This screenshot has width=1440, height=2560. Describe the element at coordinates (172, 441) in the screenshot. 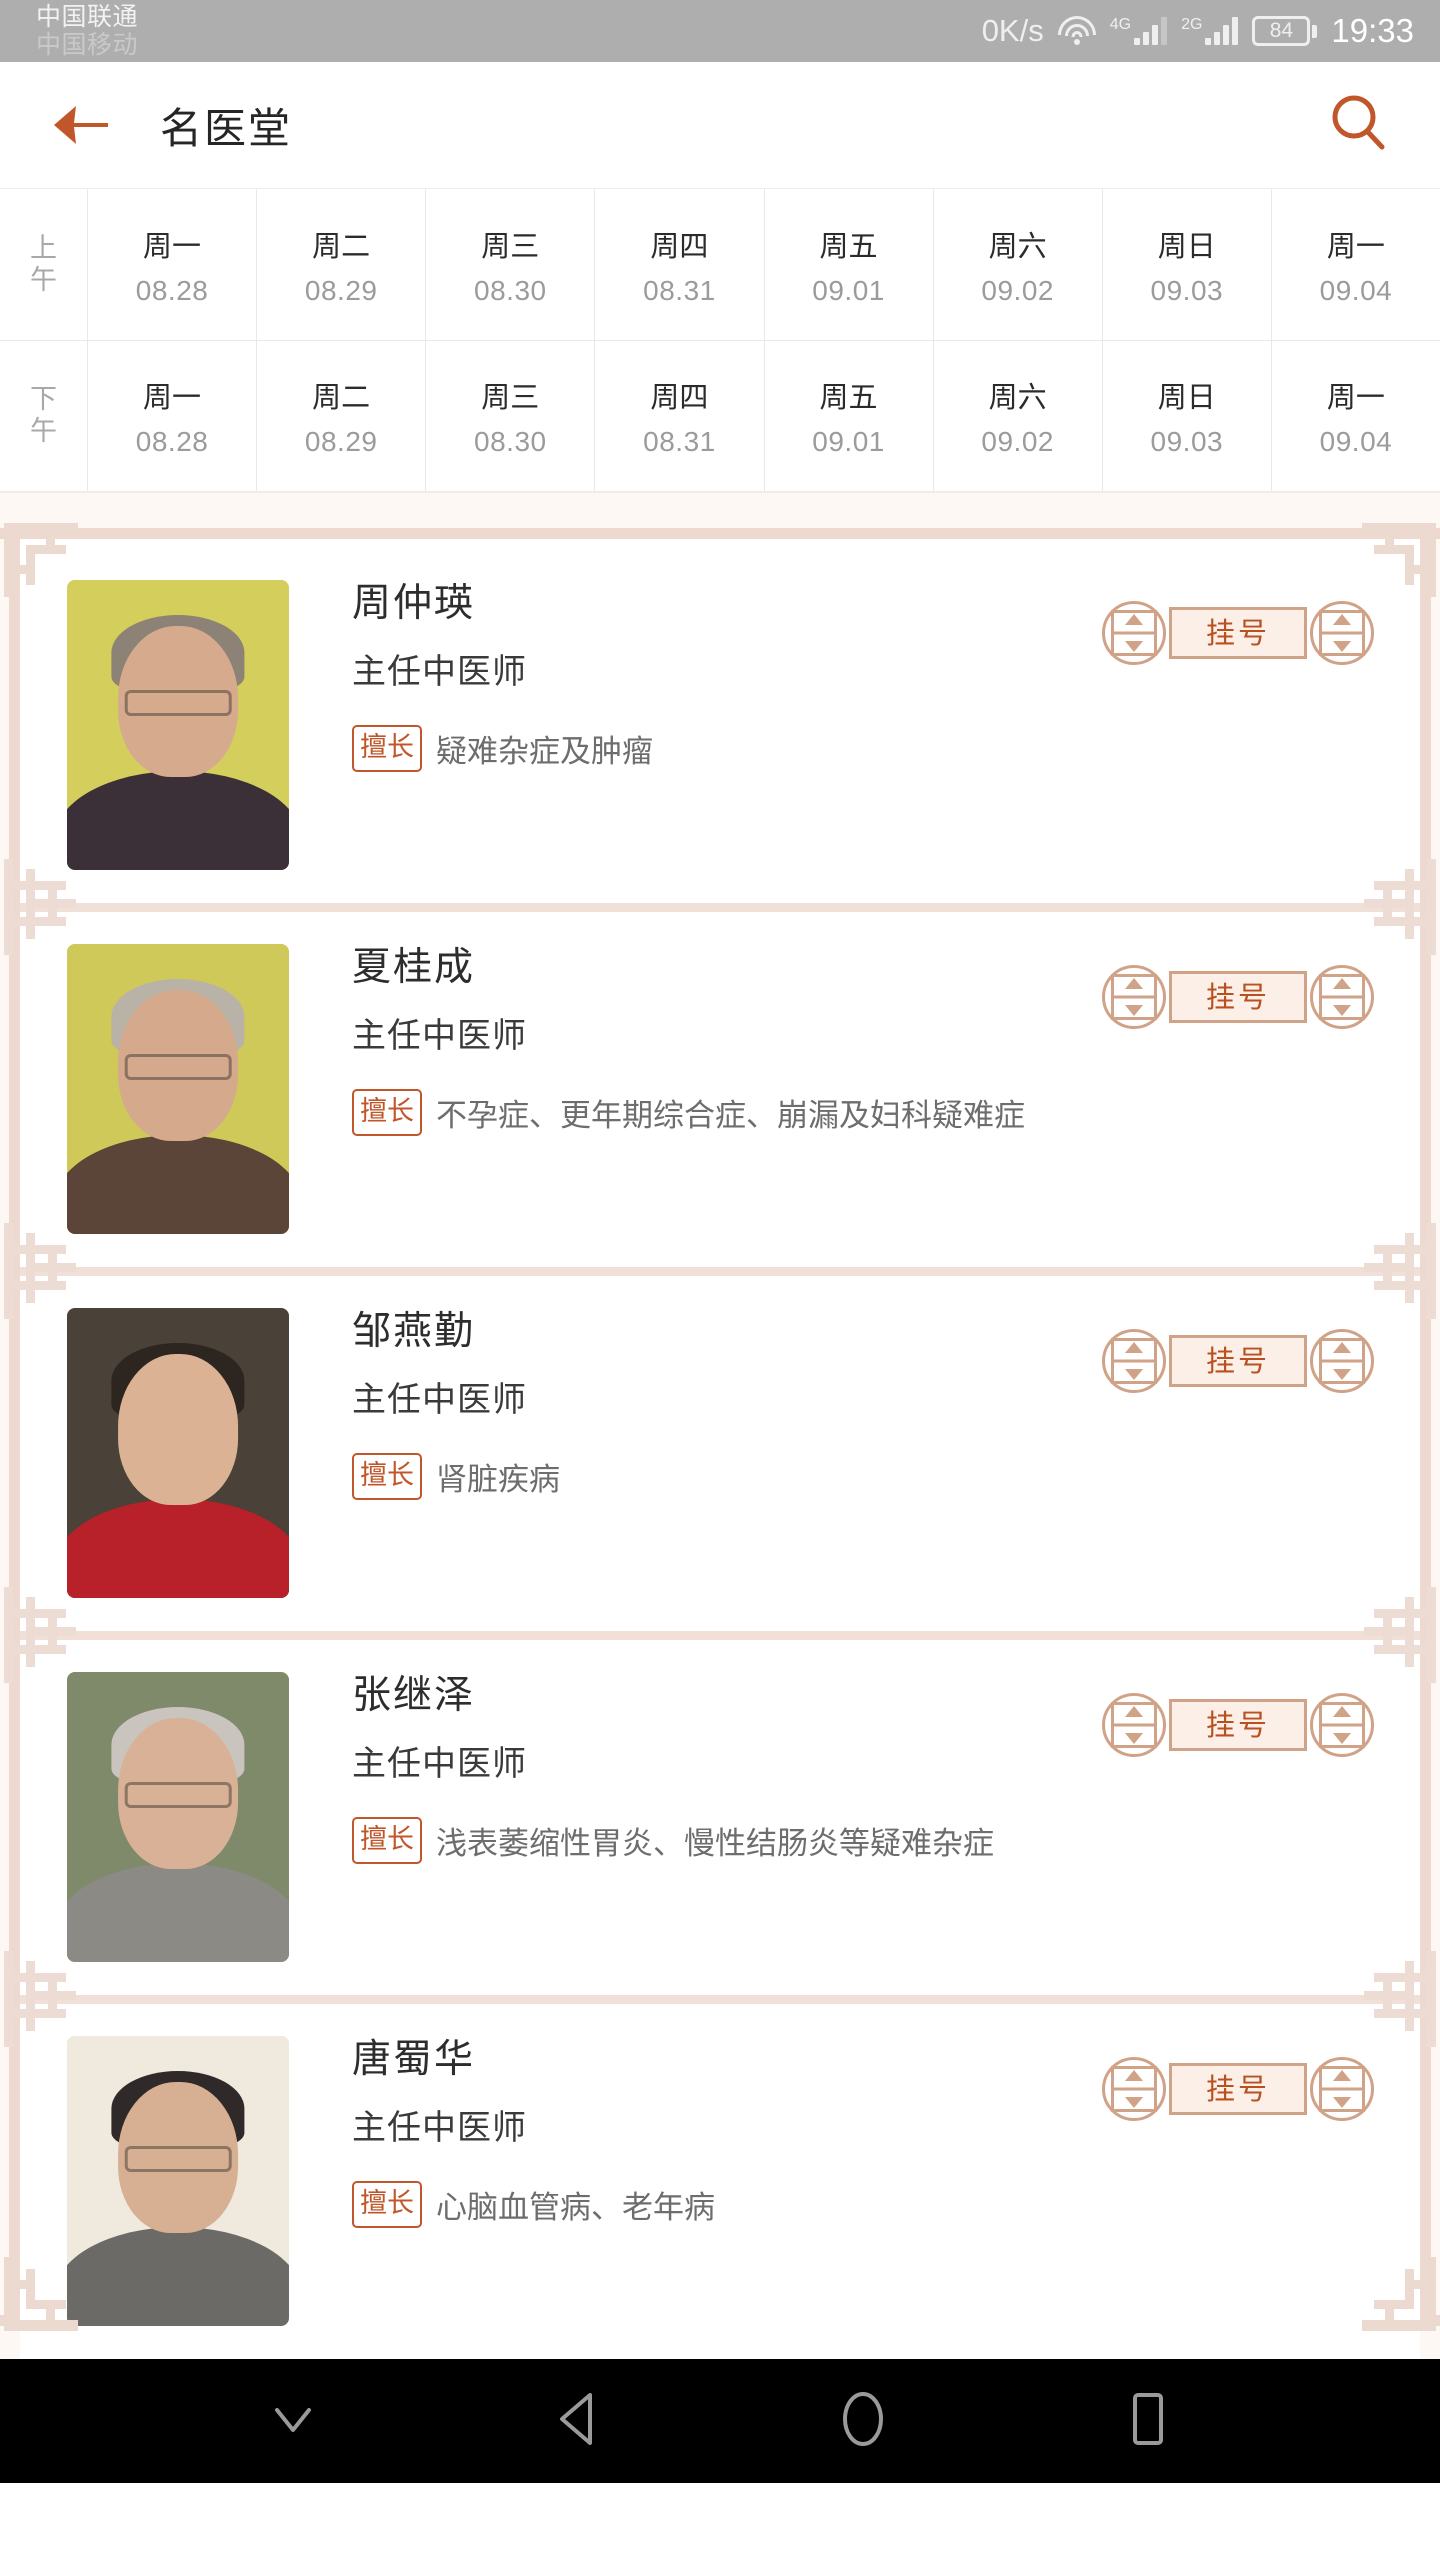

I see `schedule-date: 08.28` at that location.